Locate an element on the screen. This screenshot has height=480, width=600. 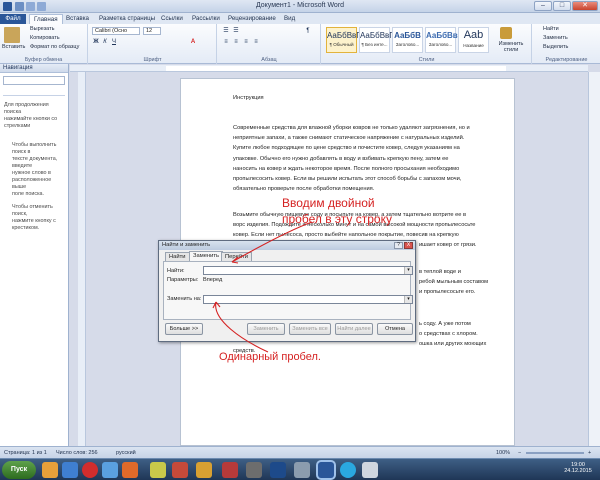
taskbar: Пуск 19:00 24.12.2015 is located at coordinates (300, 469).